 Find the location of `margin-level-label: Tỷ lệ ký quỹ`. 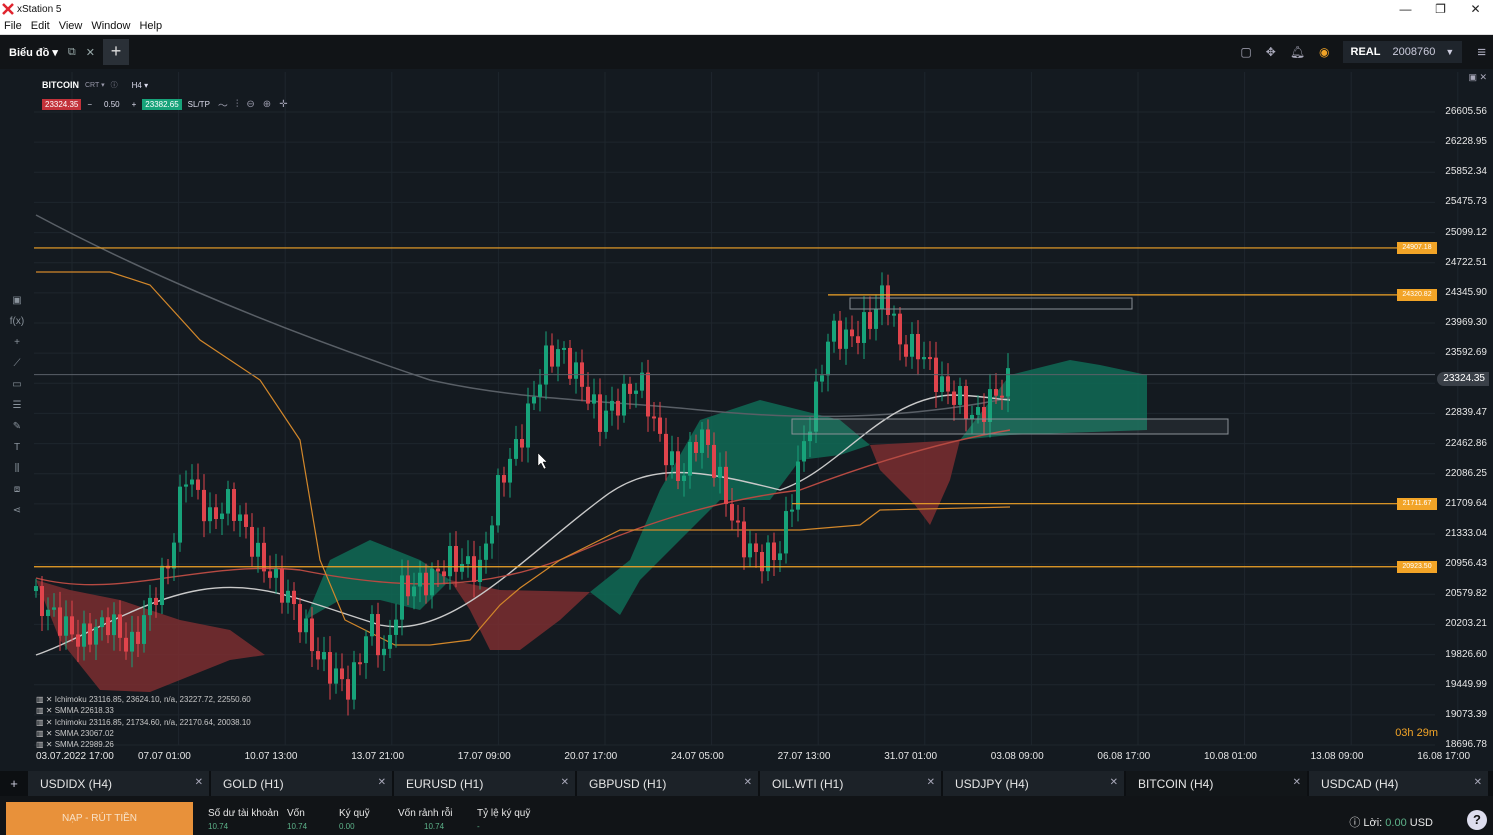

margin-level-label: Tỷ lệ ký quỹ is located at coordinates (504, 813).